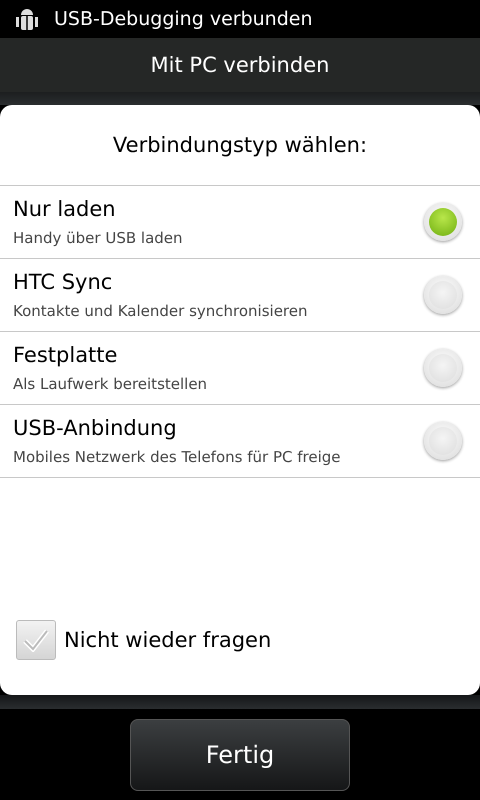  What do you see at coordinates (218, 355) in the screenshot?
I see `option-title: Festplatte` at bounding box center [218, 355].